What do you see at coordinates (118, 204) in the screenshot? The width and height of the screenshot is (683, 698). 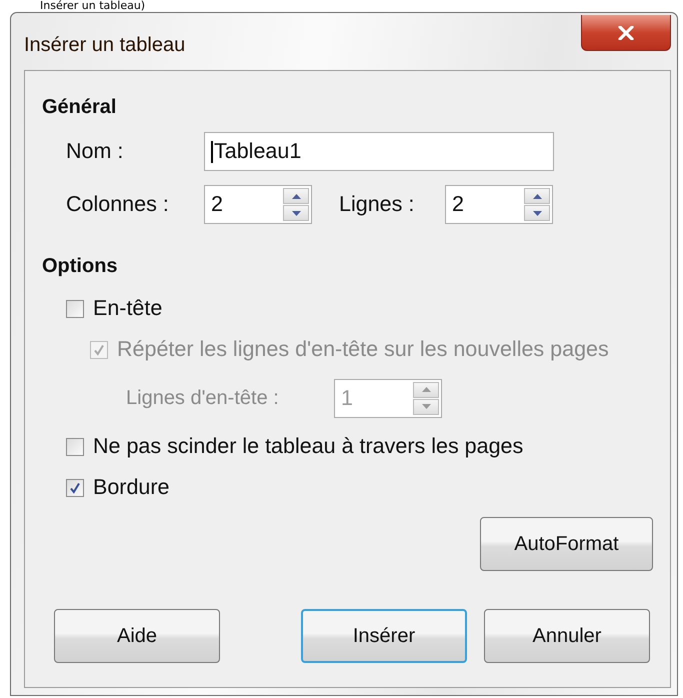 I see `field-label: Colonnes :` at bounding box center [118, 204].